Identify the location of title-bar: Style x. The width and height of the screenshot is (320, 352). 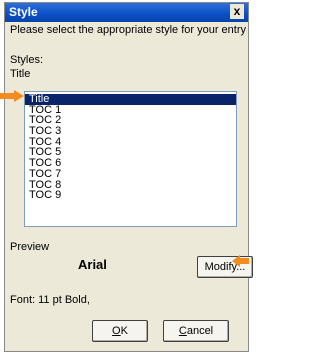
(126, 12).